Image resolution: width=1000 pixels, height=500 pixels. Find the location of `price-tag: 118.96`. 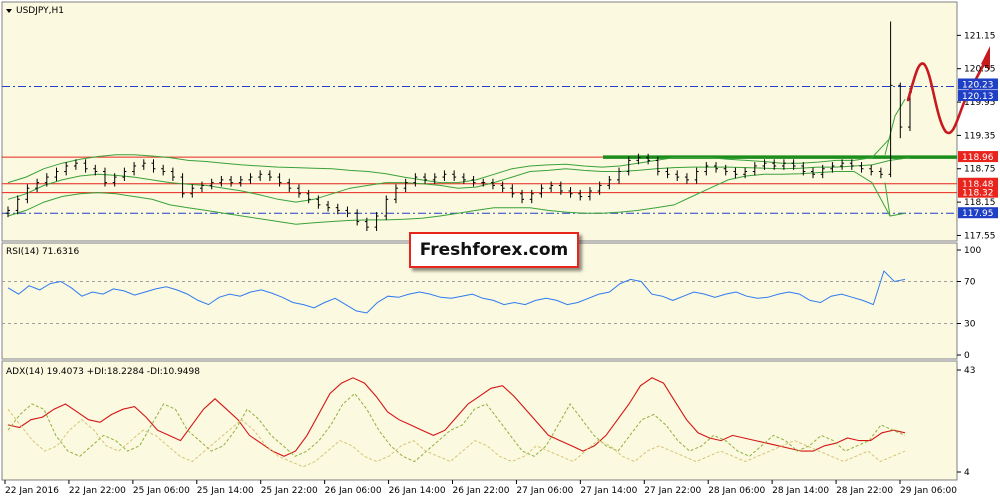

price-tag: 118.96 is located at coordinates (978, 157).